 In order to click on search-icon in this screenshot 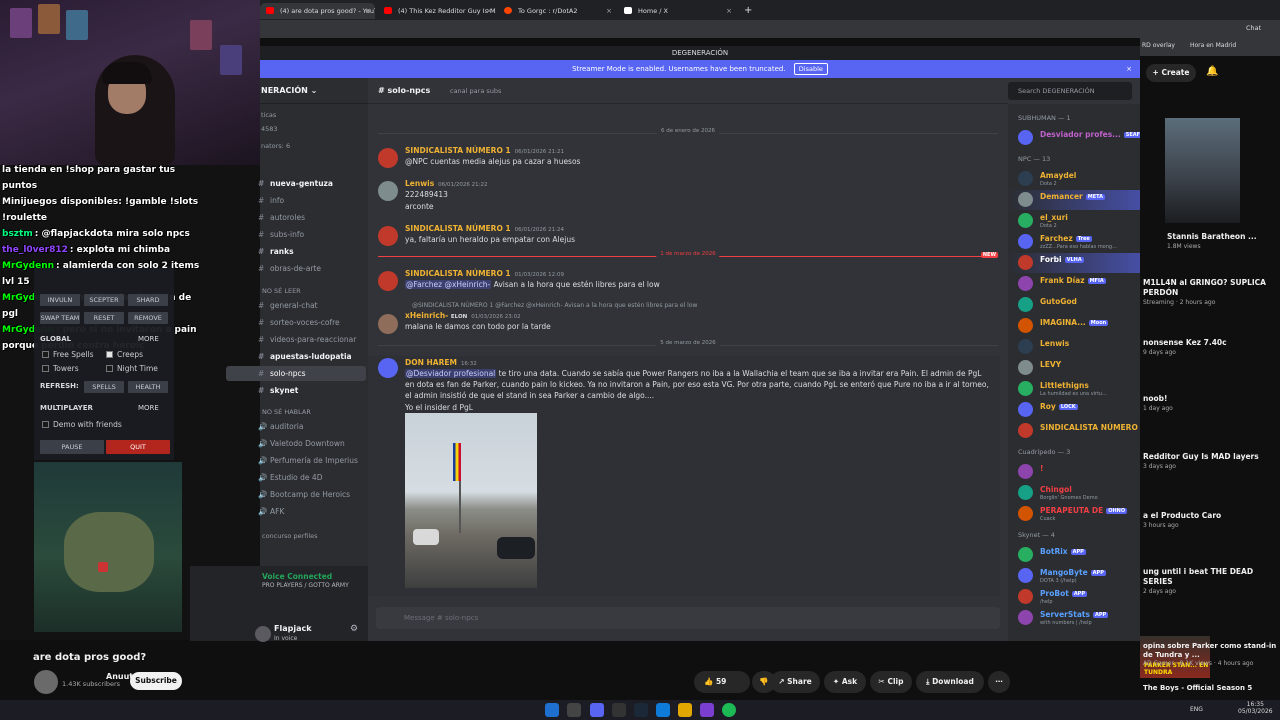, I will do `click(574, 710)`.